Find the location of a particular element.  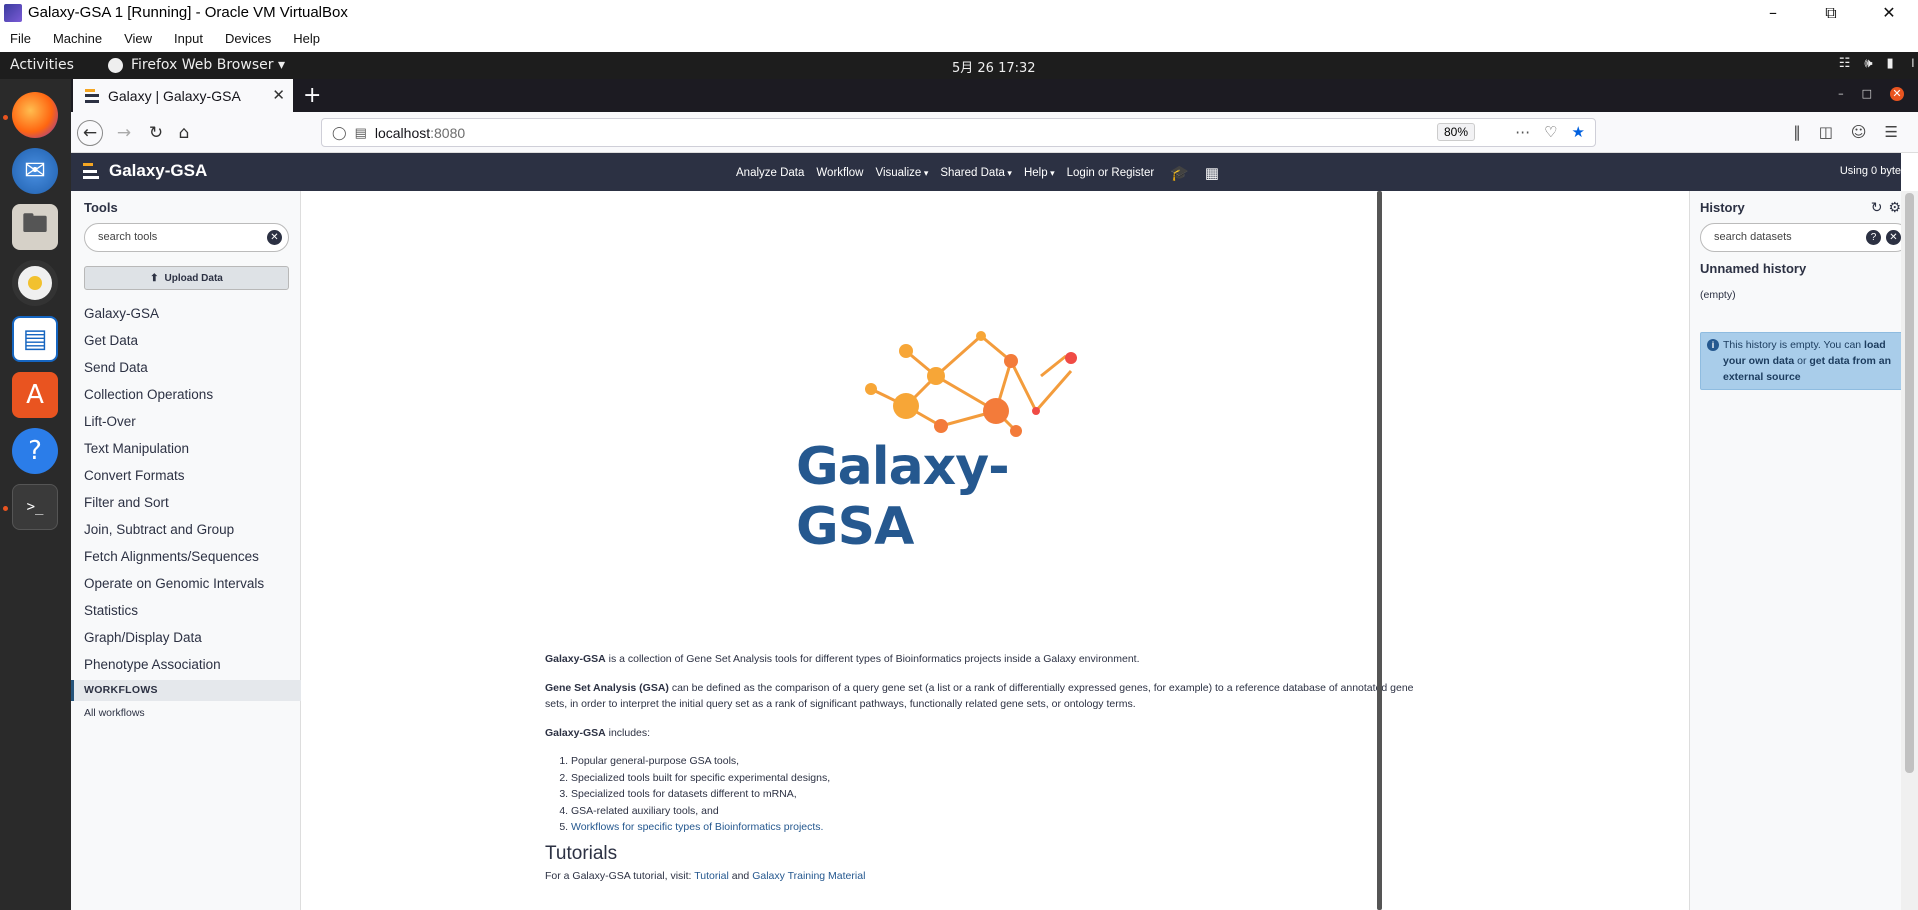

vbox-menubar: File Machine View Input Devices Help is located at coordinates (959, 38).